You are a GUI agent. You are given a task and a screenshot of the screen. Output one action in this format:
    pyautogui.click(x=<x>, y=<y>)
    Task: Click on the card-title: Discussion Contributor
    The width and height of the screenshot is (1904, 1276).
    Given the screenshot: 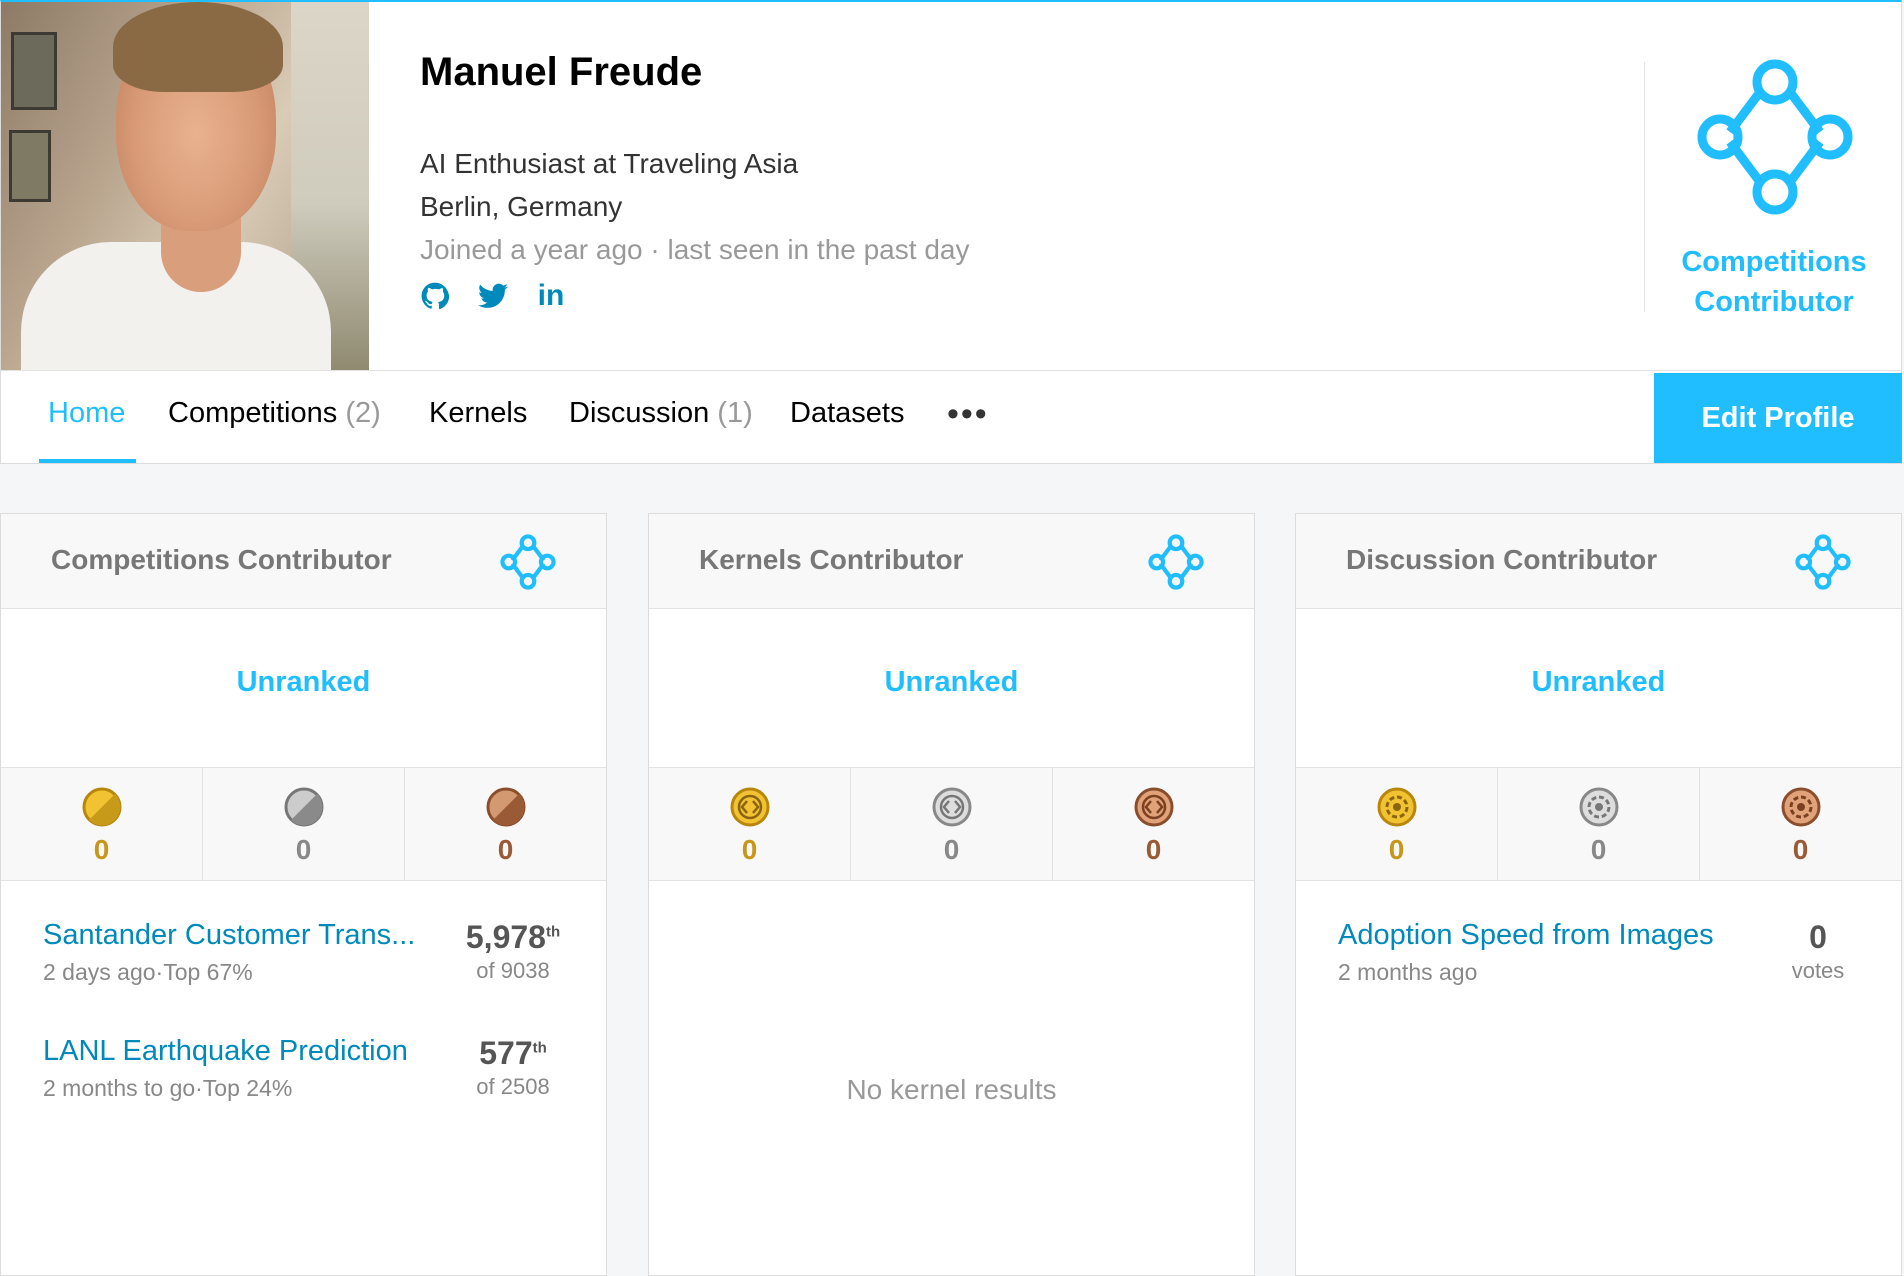 What is the action you would take?
    pyautogui.click(x=1502, y=559)
    